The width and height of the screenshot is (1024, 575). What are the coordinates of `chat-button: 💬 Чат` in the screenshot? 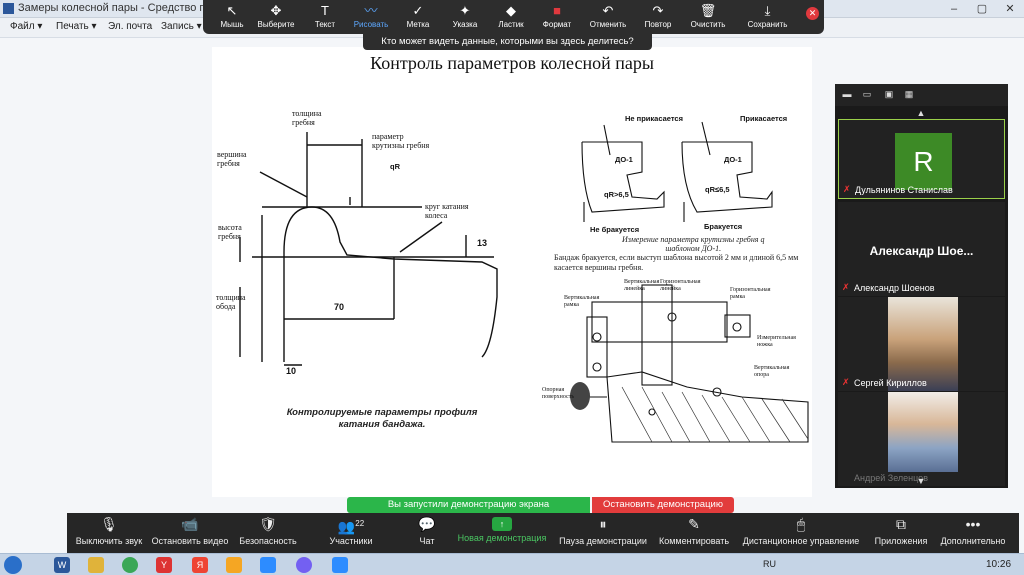 It's located at (427, 533).